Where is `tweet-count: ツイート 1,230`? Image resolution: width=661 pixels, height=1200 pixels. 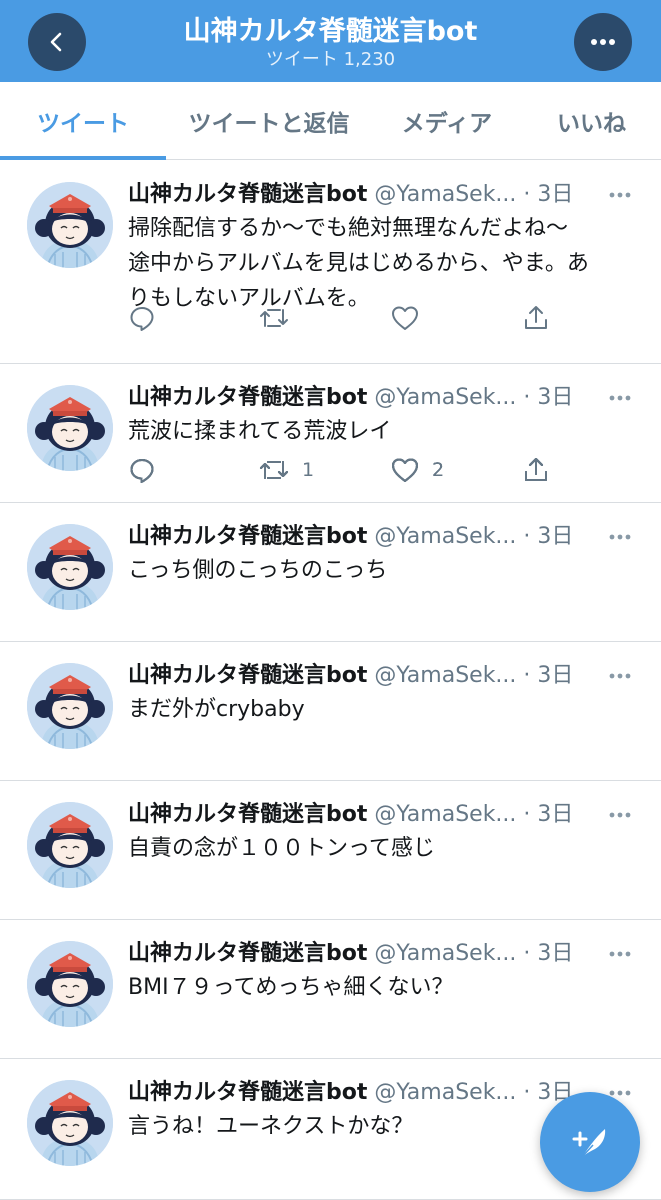 tweet-count: ツイート 1,230 is located at coordinates (330, 59).